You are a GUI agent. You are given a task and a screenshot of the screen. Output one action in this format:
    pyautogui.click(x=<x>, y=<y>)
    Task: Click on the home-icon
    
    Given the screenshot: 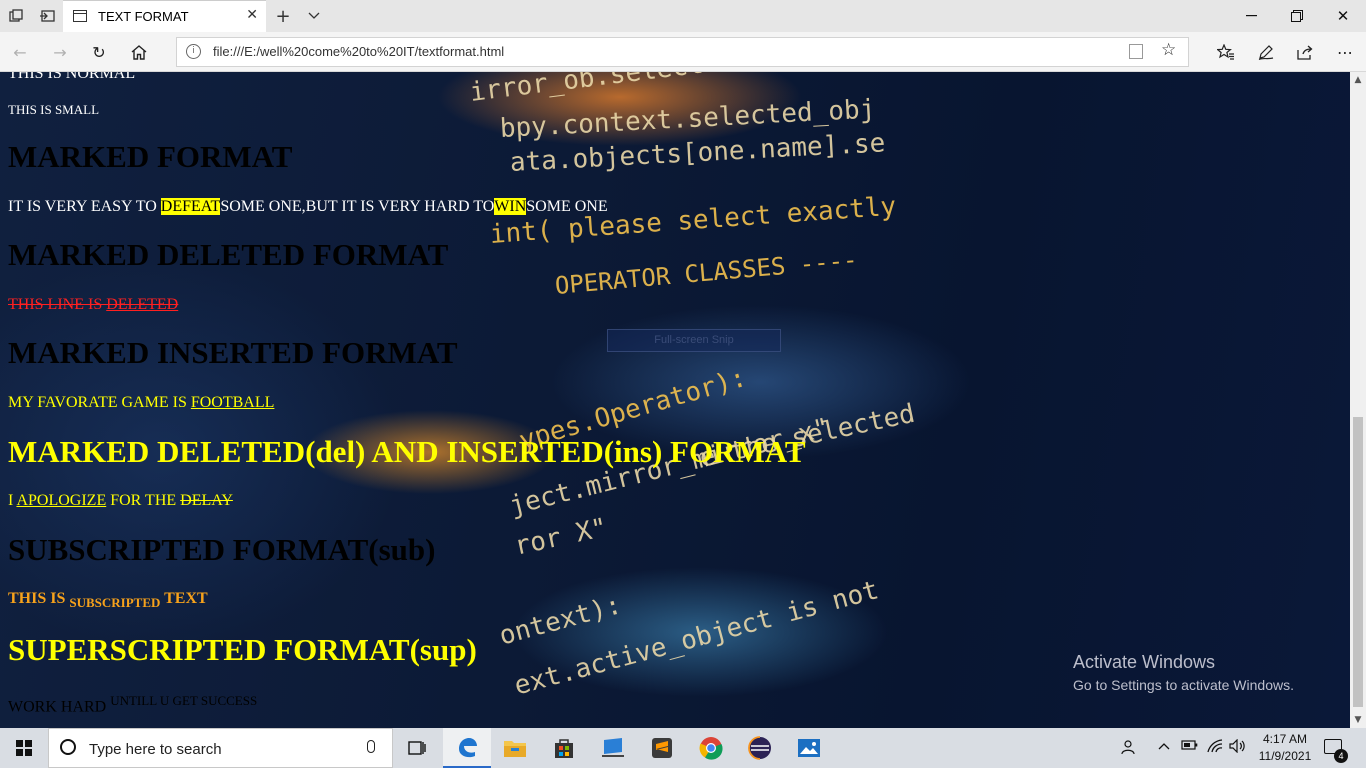 What is the action you would take?
    pyautogui.click(x=139, y=52)
    